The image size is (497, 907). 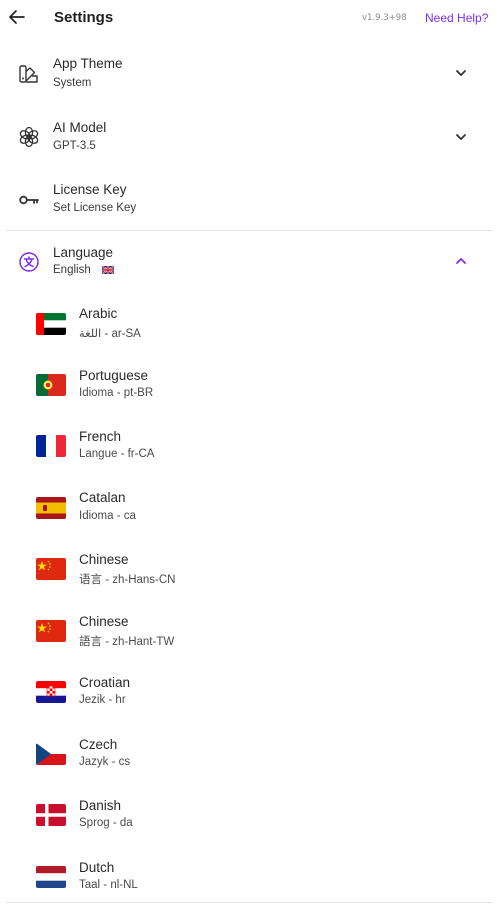 I want to click on section-divider, so click(x=249, y=230).